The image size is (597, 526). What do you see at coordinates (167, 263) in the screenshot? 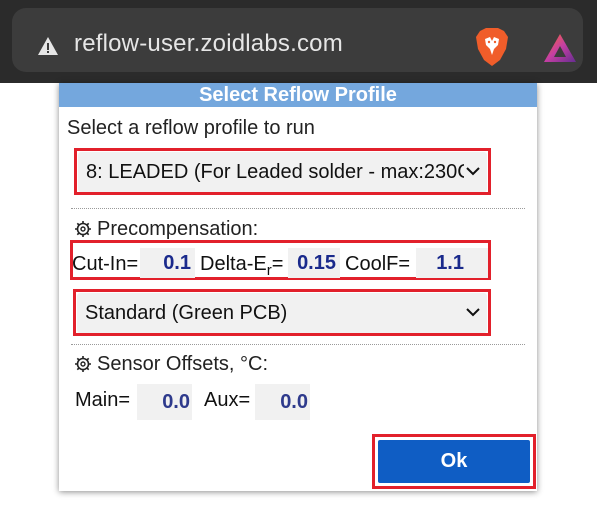
I see `cut-in-value: 0.1` at bounding box center [167, 263].